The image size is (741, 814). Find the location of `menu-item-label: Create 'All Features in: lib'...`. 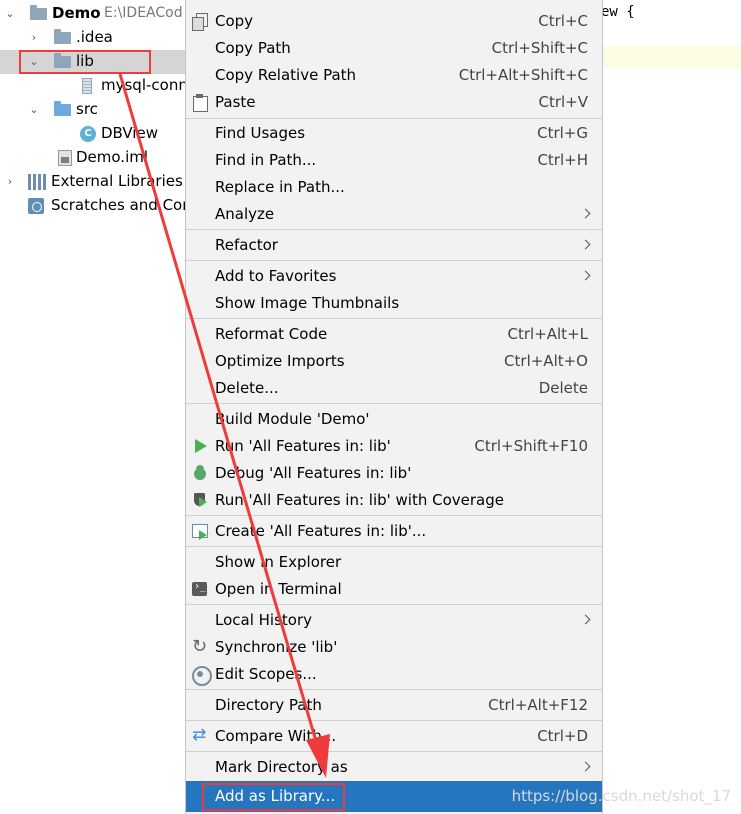

menu-item-label: Create 'All Features in: lib'... is located at coordinates (321, 531).